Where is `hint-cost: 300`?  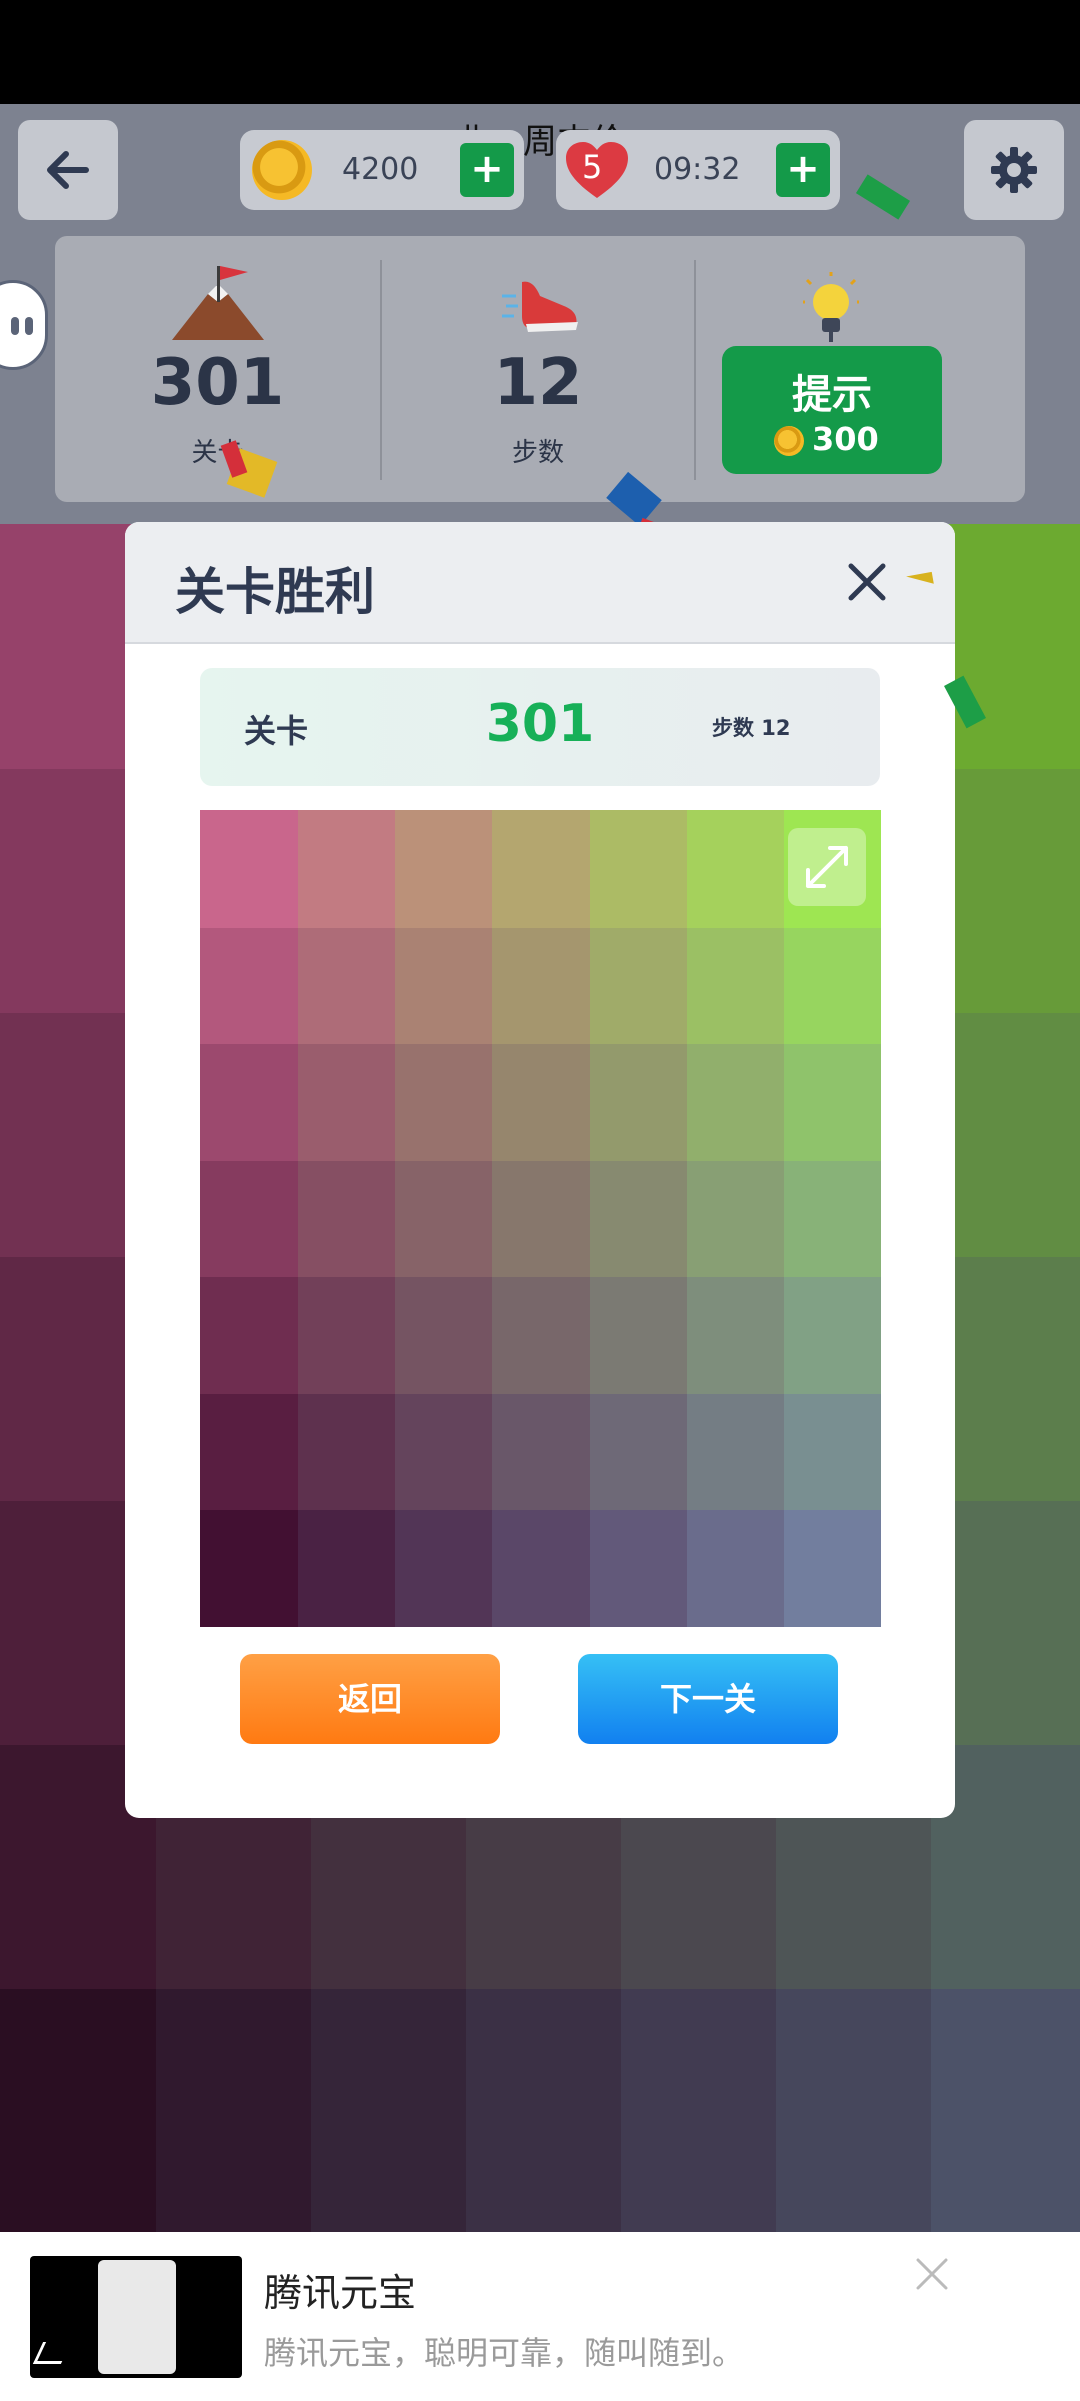 hint-cost: 300 is located at coordinates (826, 439).